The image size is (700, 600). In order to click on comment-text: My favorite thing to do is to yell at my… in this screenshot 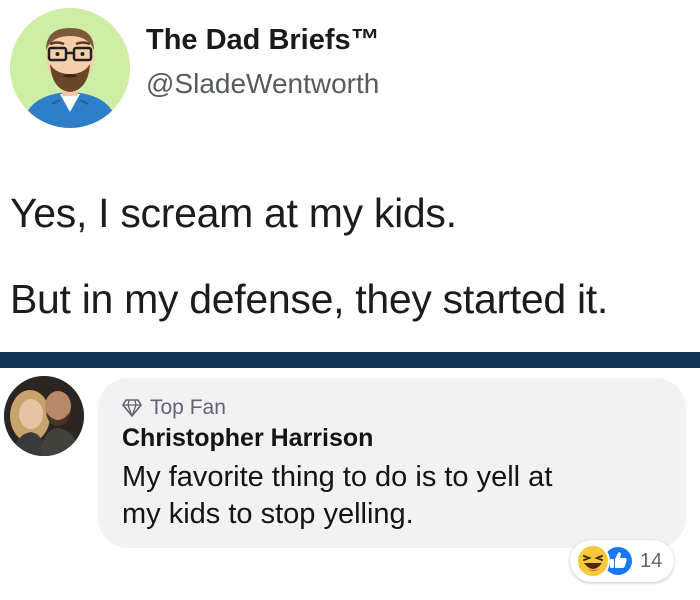, I will do `click(337, 496)`.